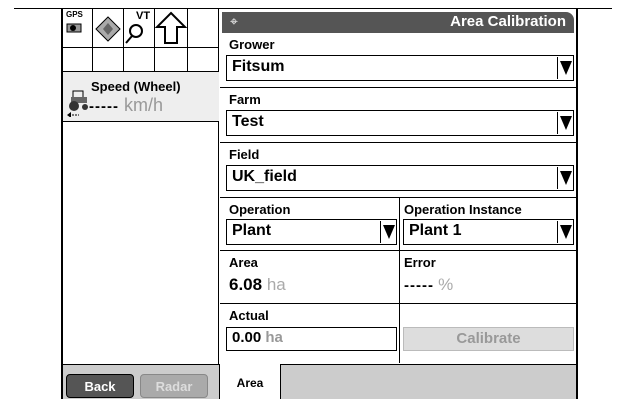 This screenshot has width=626, height=399. I want to click on operation-label: Operation, so click(260, 209).